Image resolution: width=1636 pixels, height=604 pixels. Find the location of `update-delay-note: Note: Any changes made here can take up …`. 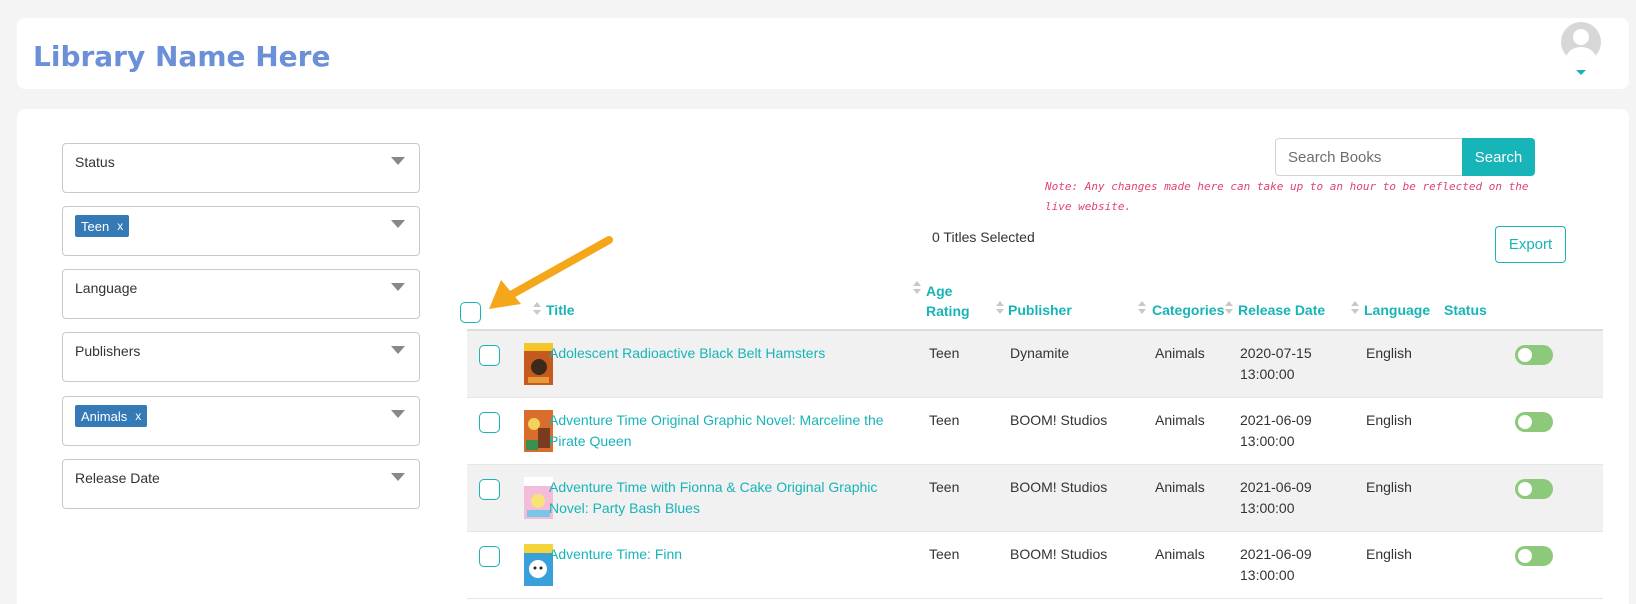

update-delay-note: Note: Any changes made here can take up … is located at coordinates (1287, 196).